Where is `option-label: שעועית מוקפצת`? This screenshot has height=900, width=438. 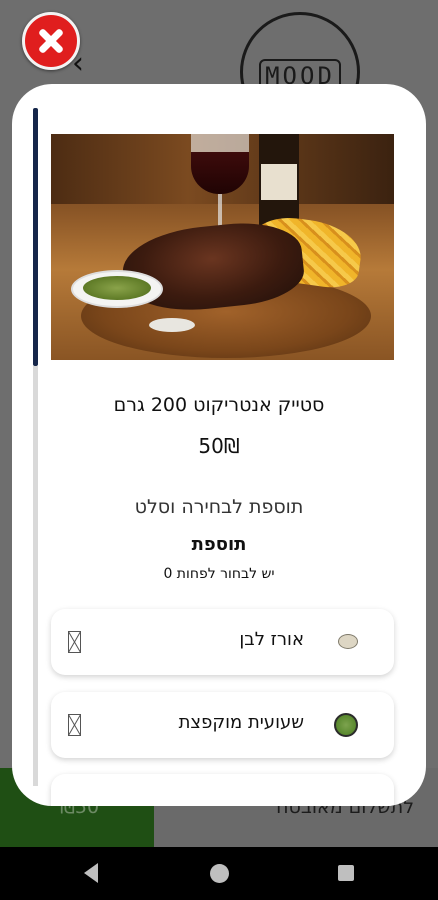
option-label: שעועית מוקפצת is located at coordinates (241, 722).